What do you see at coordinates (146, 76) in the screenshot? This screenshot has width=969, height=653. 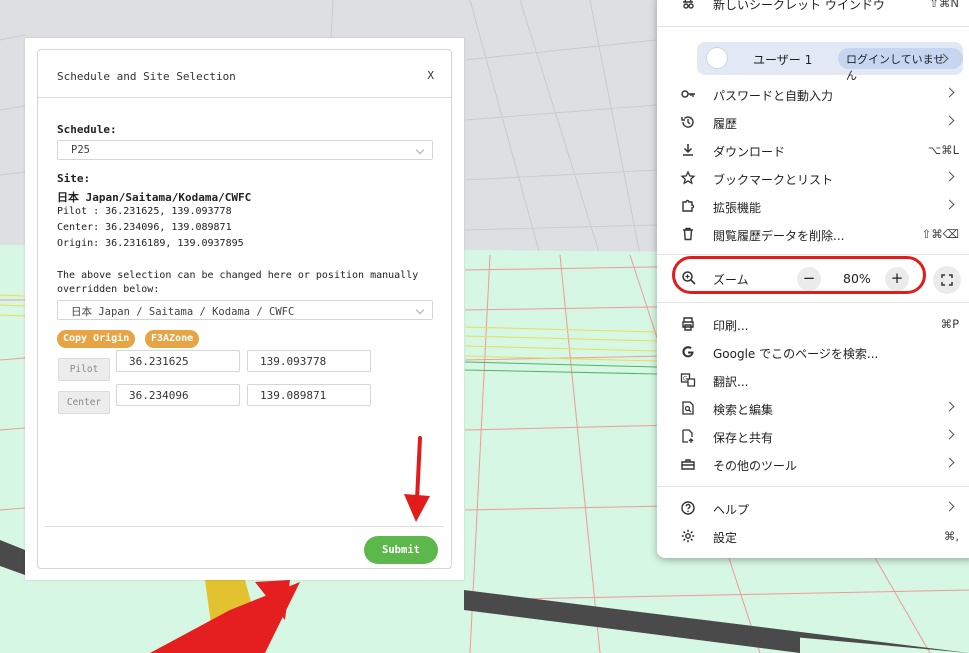 I see `dialog-title: Schedule and Site Selection` at bounding box center [146, 76].